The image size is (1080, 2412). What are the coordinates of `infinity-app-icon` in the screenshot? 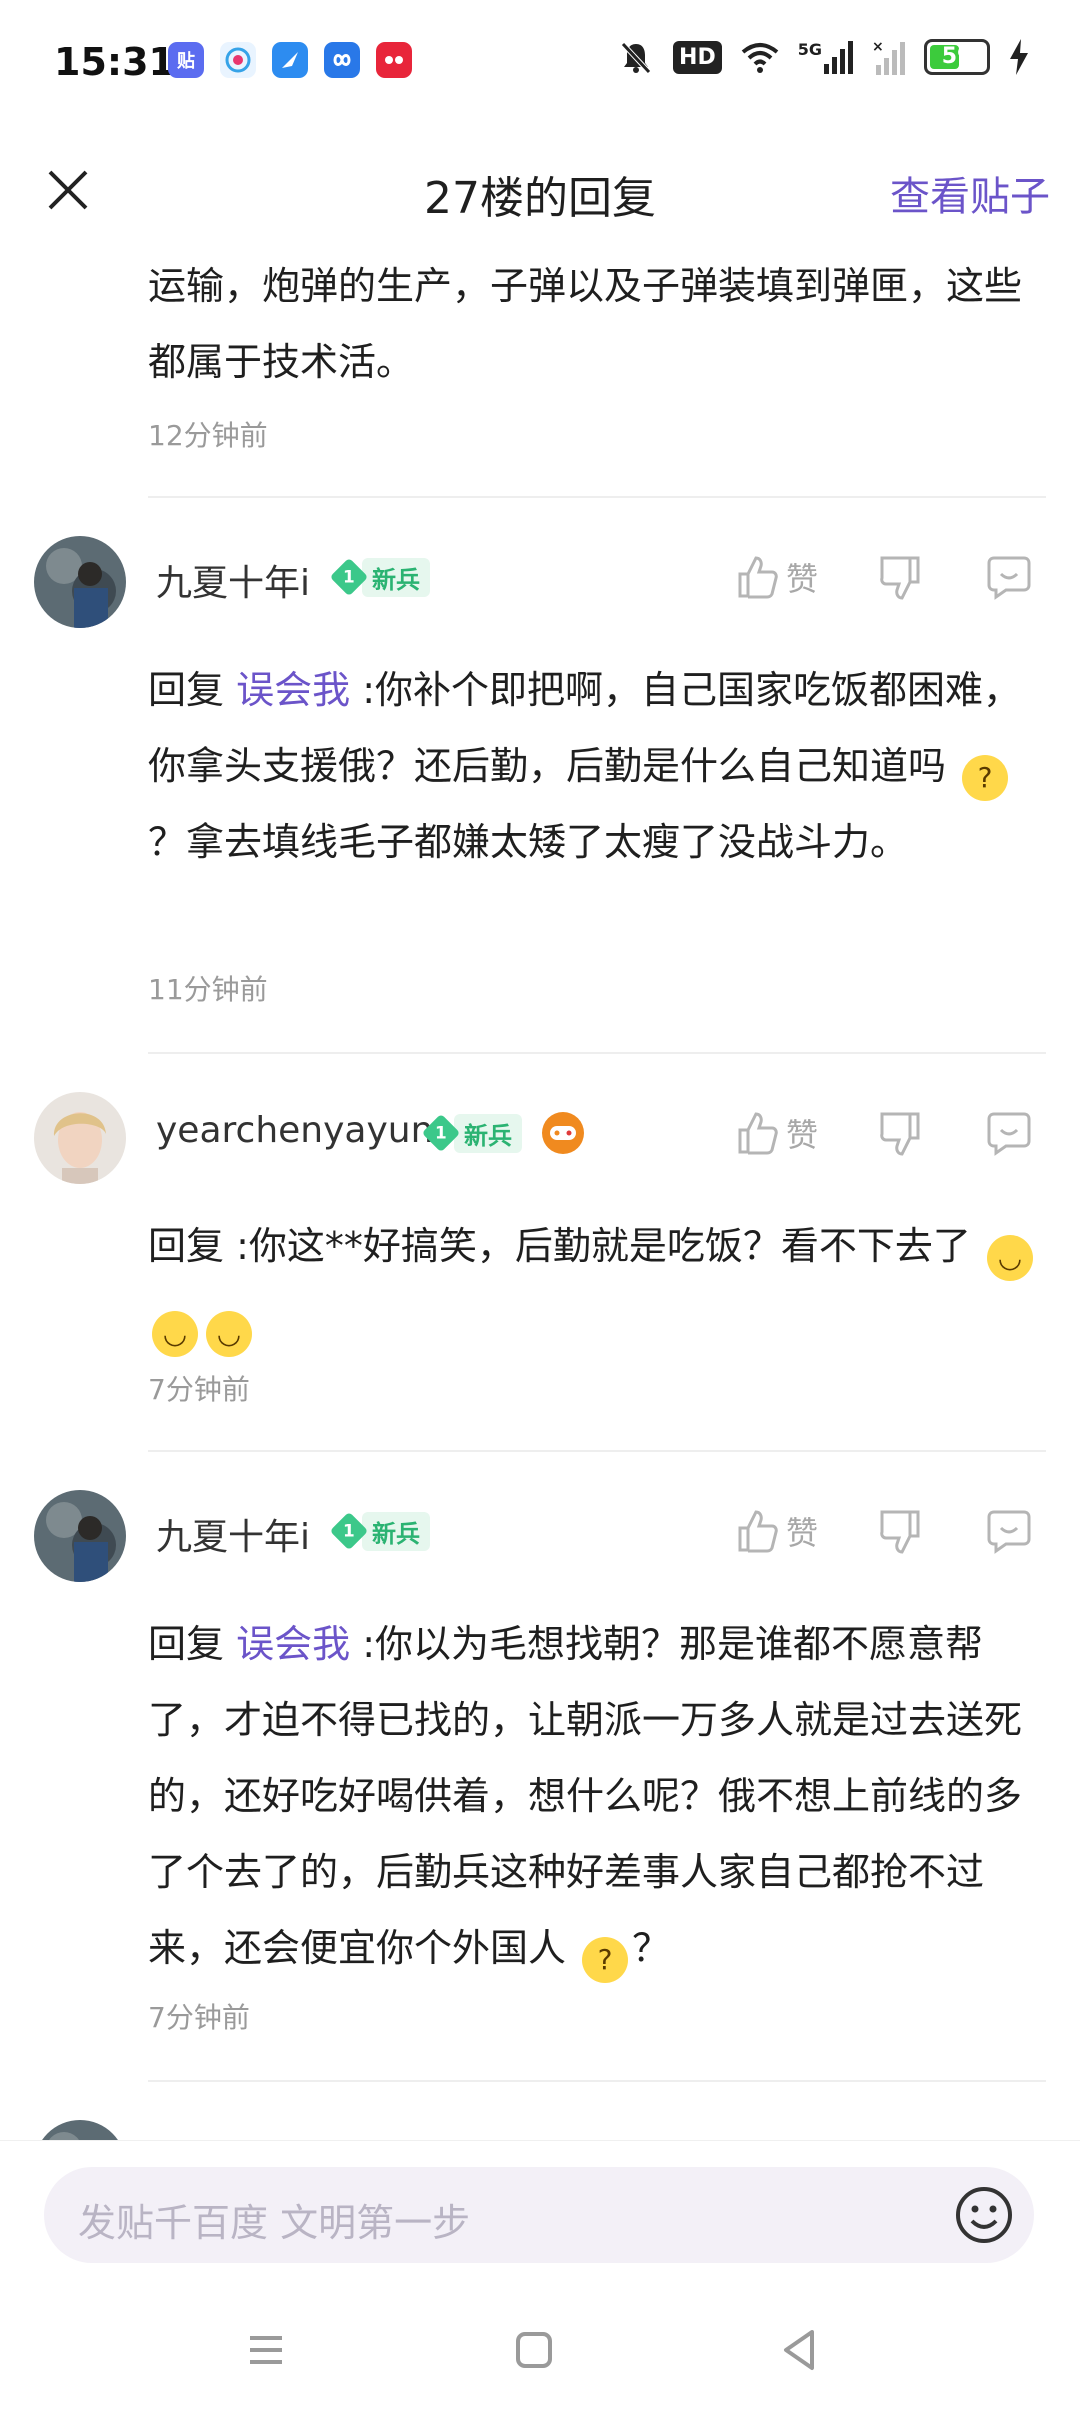 It's located at (342, 60).